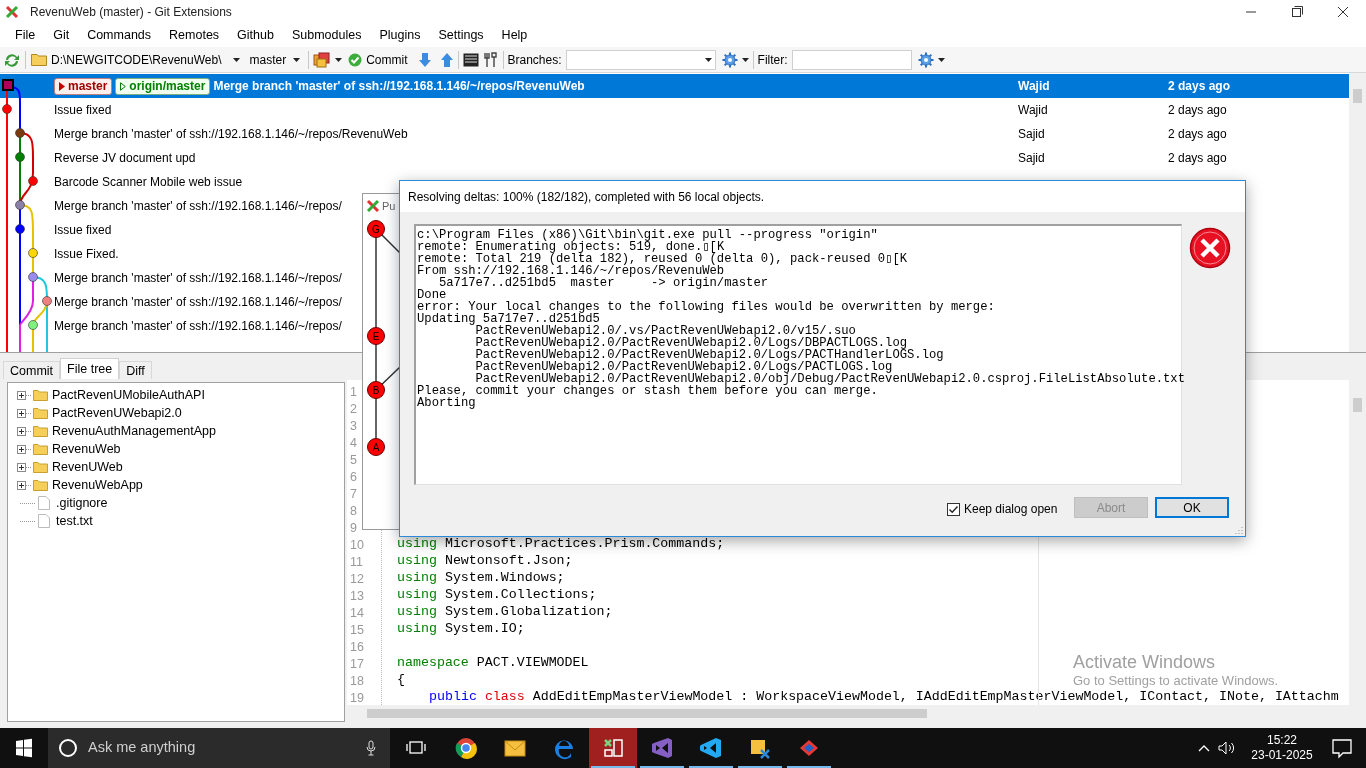 Image resolution: width=1366 pixels, height=768 pixels. Describe the element at coordinates (1176, 680) in the screenshot. I see `activation-text: Go to Settings to activate Windows.` at that location.